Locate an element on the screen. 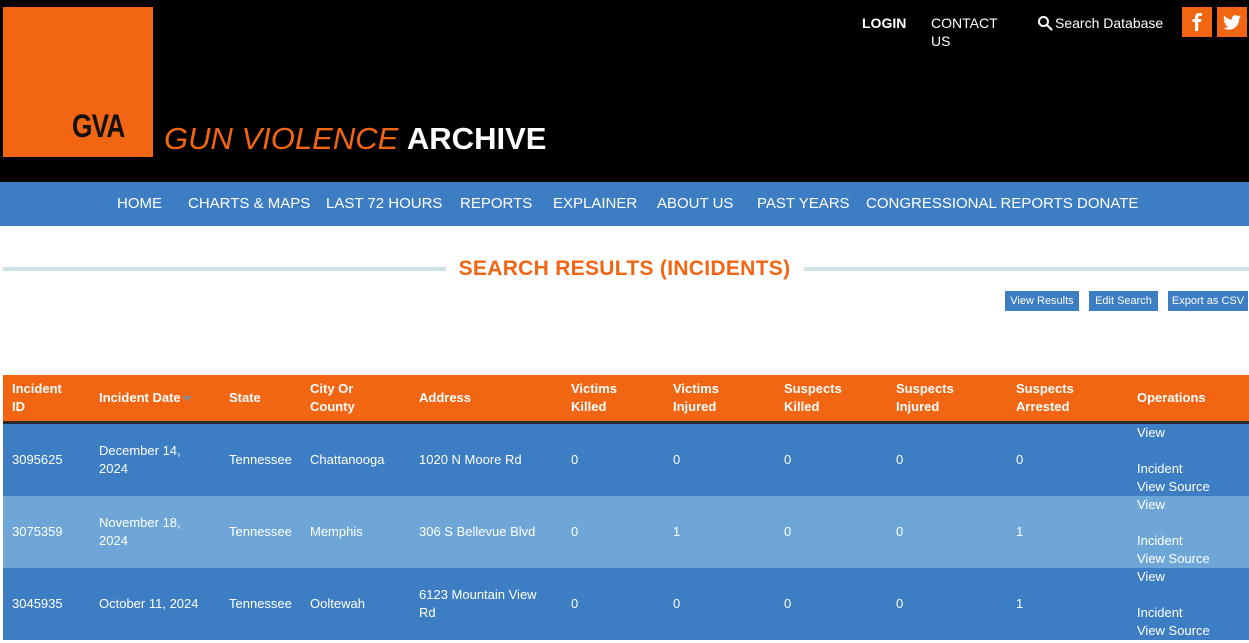 Image resolution: width=1249 pixels, height=643 pixels. nav-explainer: EXPLAINER is located at coordinates (595, 204).